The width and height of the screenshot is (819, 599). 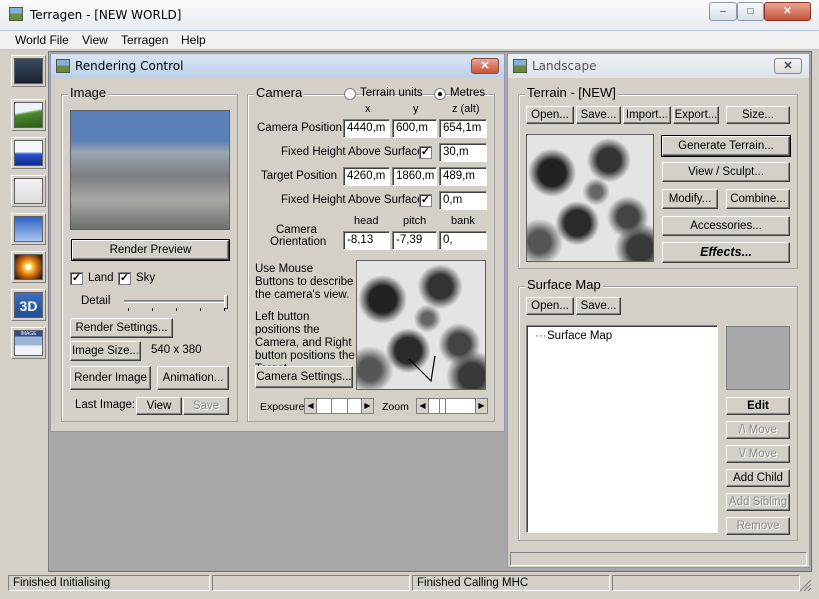 I want to click on render-control-tool-button, so click(x=28, y=71).